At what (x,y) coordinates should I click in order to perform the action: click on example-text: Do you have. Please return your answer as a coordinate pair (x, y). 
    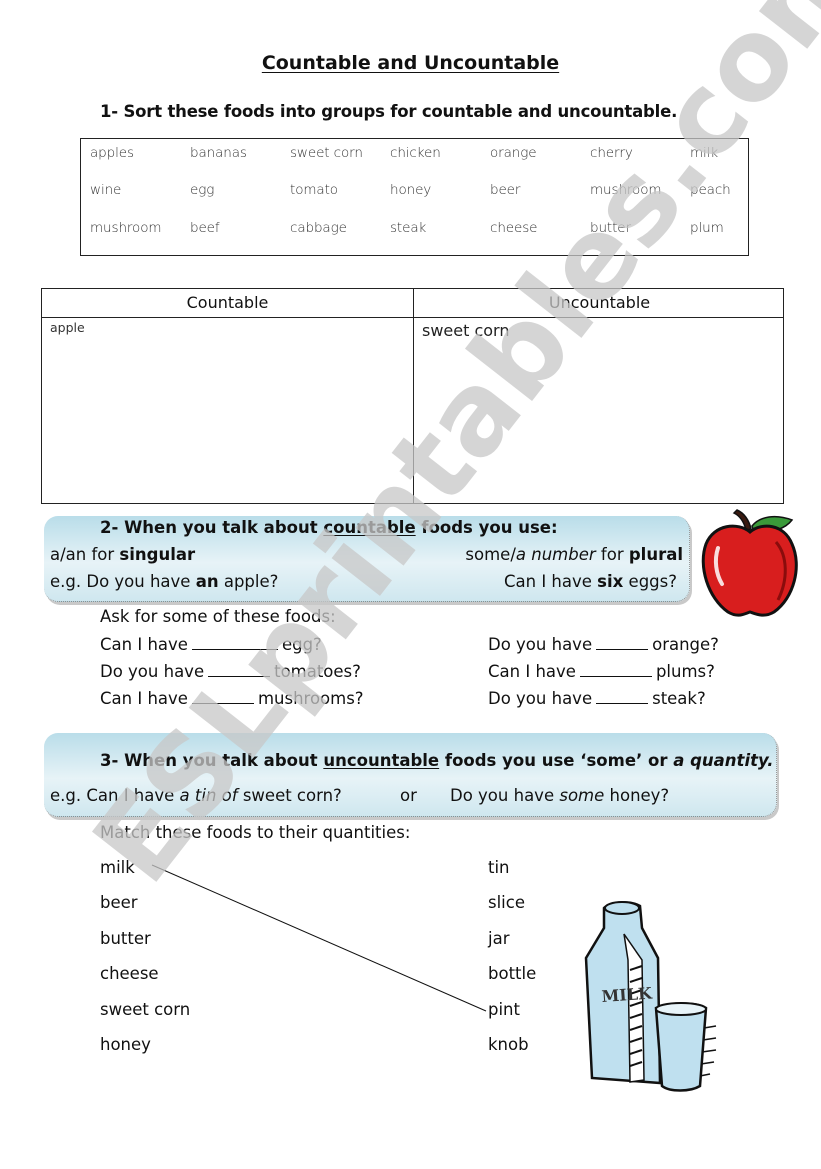
    Looking at the image, I should click on (505, 795).